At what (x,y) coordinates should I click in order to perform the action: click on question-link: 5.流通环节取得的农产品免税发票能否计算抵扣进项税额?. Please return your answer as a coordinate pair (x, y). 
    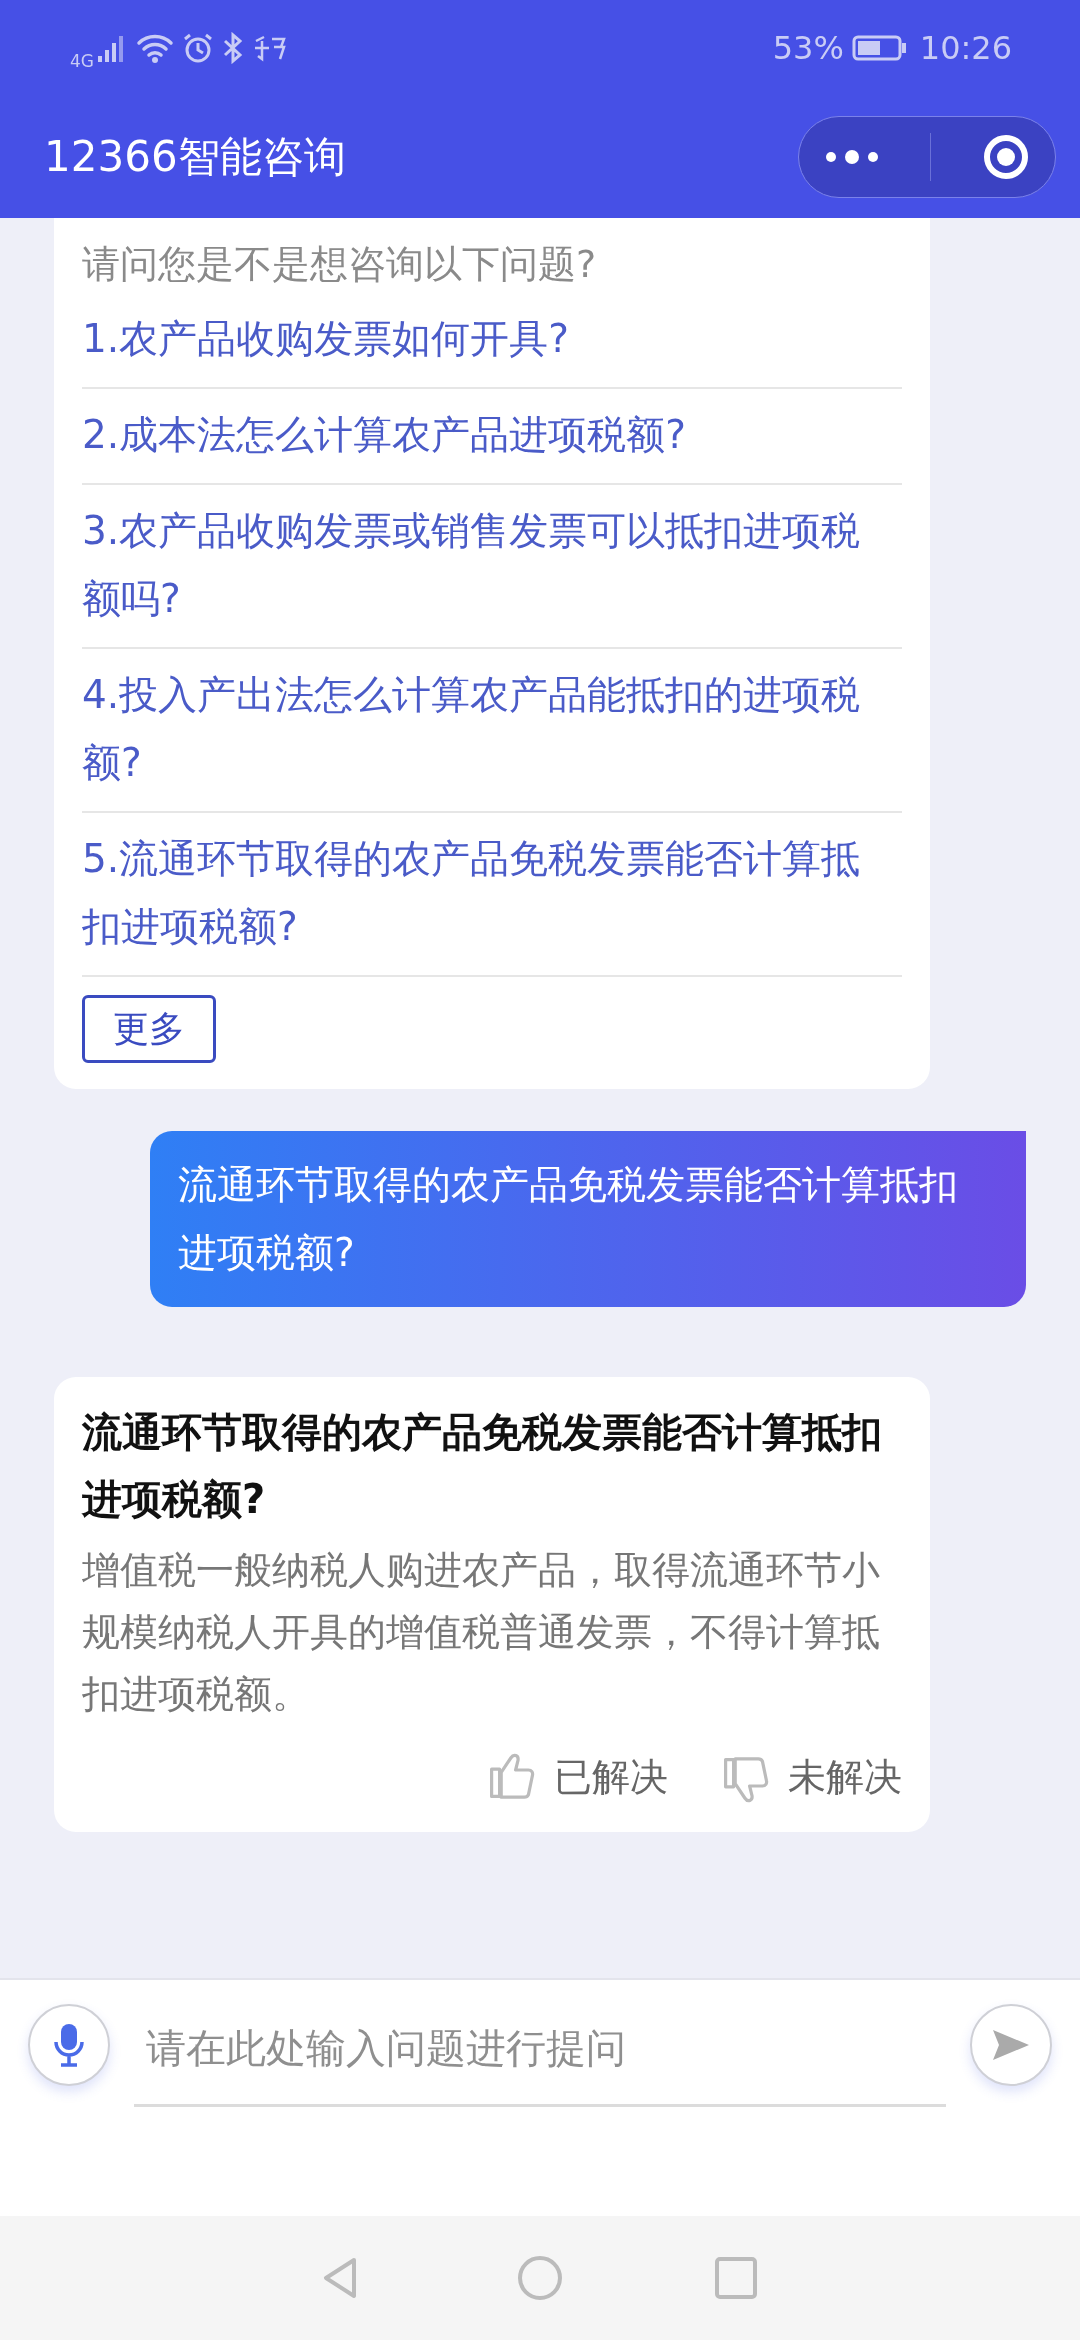
    Looking at the image, I should click on (492, 895).